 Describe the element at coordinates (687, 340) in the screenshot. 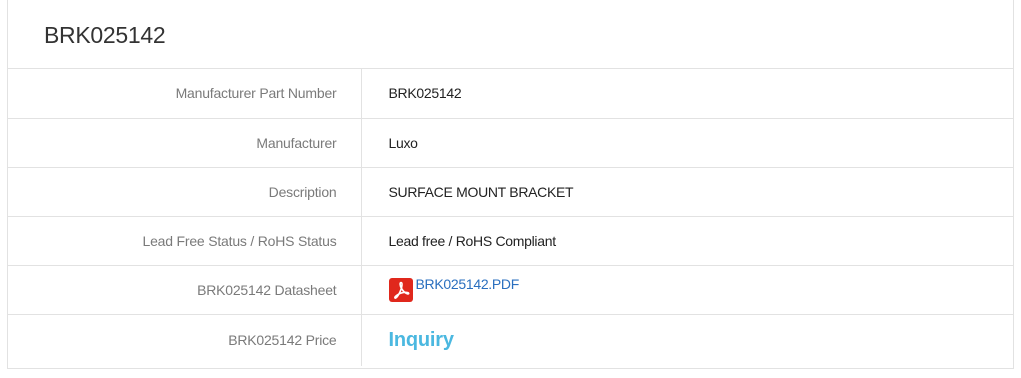

I see `spec-value-price: Inquiry` at that location.